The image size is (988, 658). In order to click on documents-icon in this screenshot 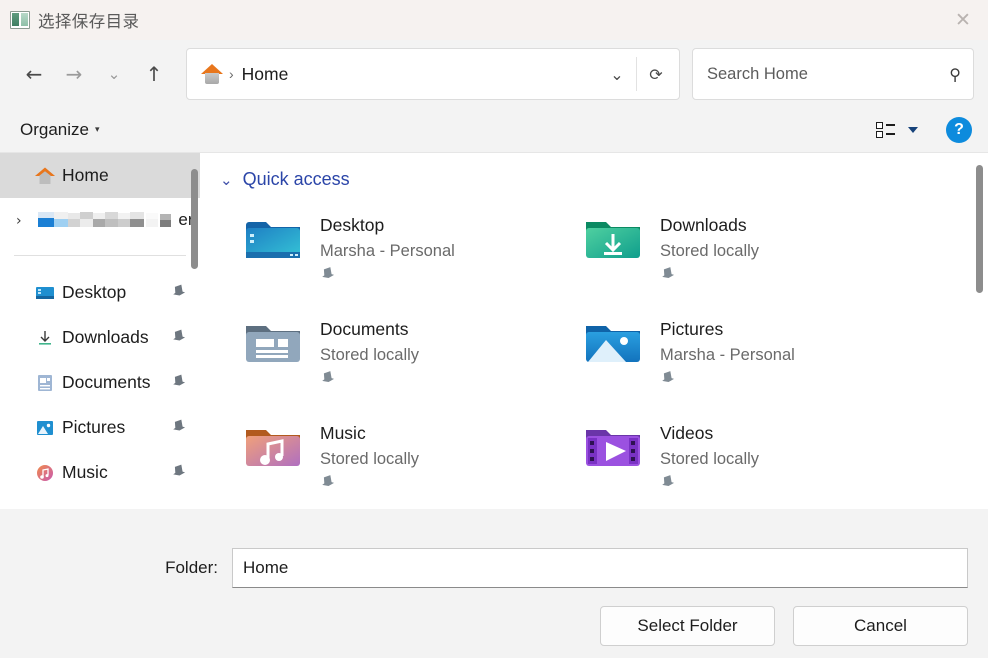, I will do `click(45, 383)`.